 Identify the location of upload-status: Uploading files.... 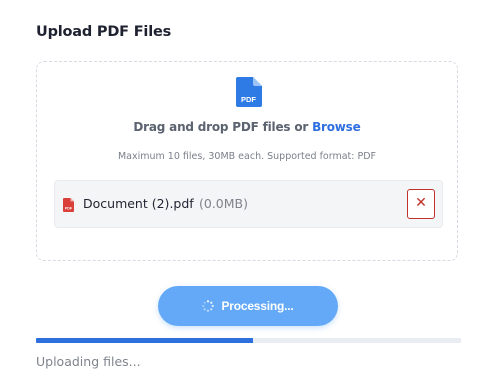
(88, 361).